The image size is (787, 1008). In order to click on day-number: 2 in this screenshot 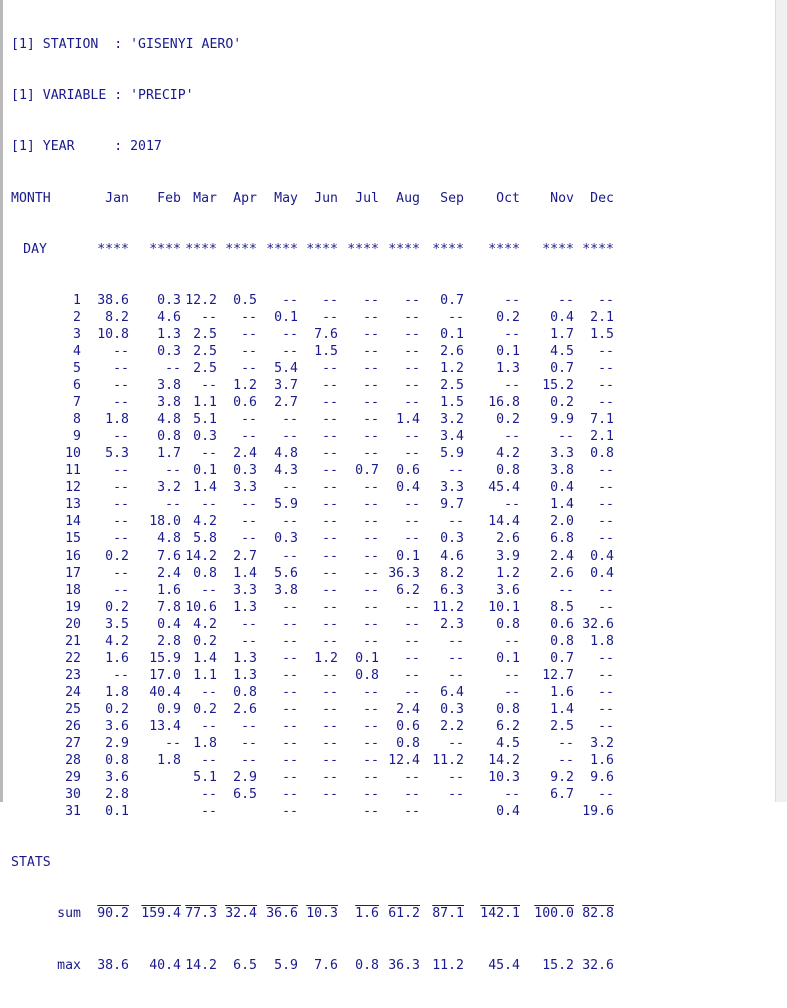, I will do `click(77, 317)`.